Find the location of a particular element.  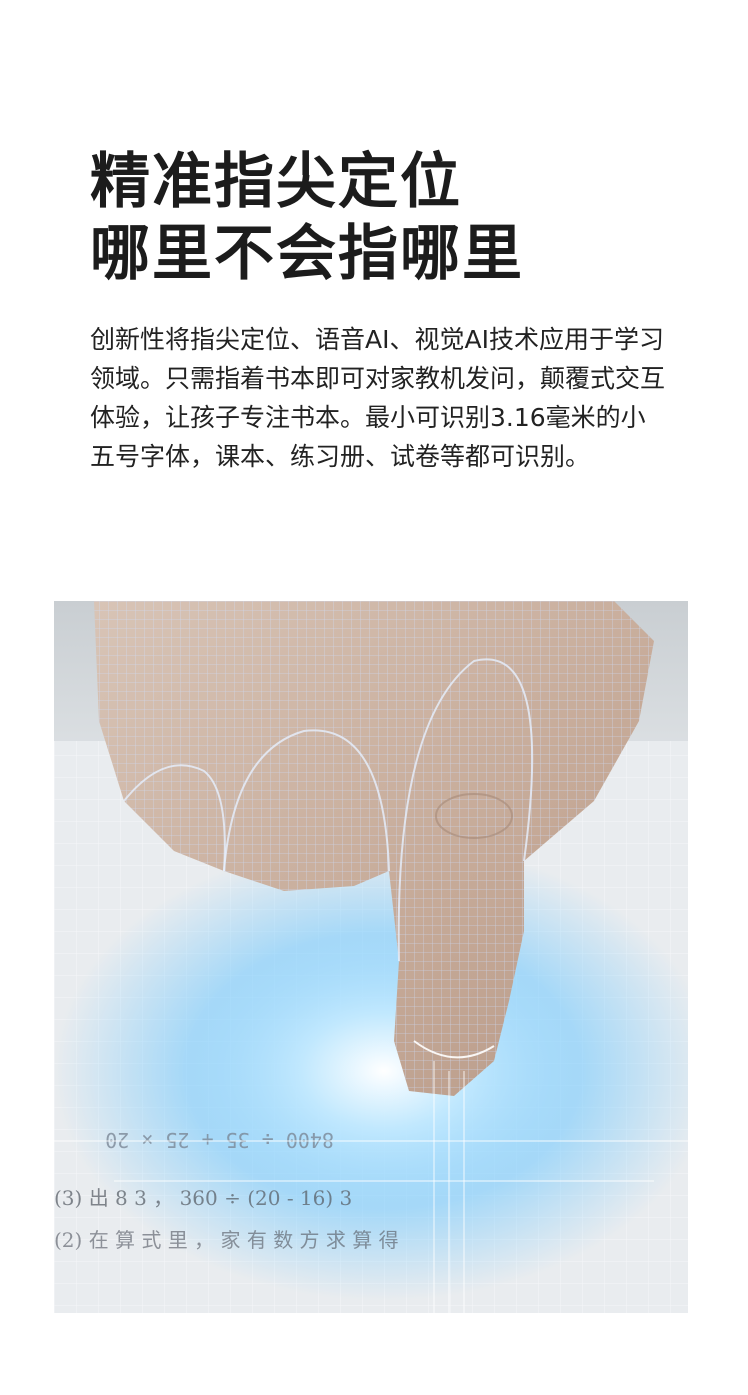

page-text-line-1: (3) 出 8 3 ， 360 ÷ (20 - 16) 3 is located at coordinates (203, 1198).